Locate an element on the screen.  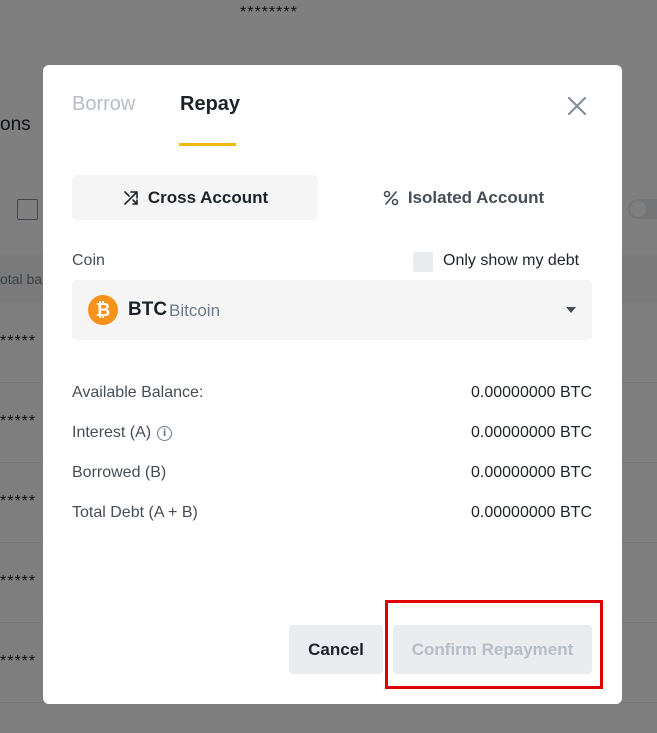
close-icon is located at coordinates (577, 106).